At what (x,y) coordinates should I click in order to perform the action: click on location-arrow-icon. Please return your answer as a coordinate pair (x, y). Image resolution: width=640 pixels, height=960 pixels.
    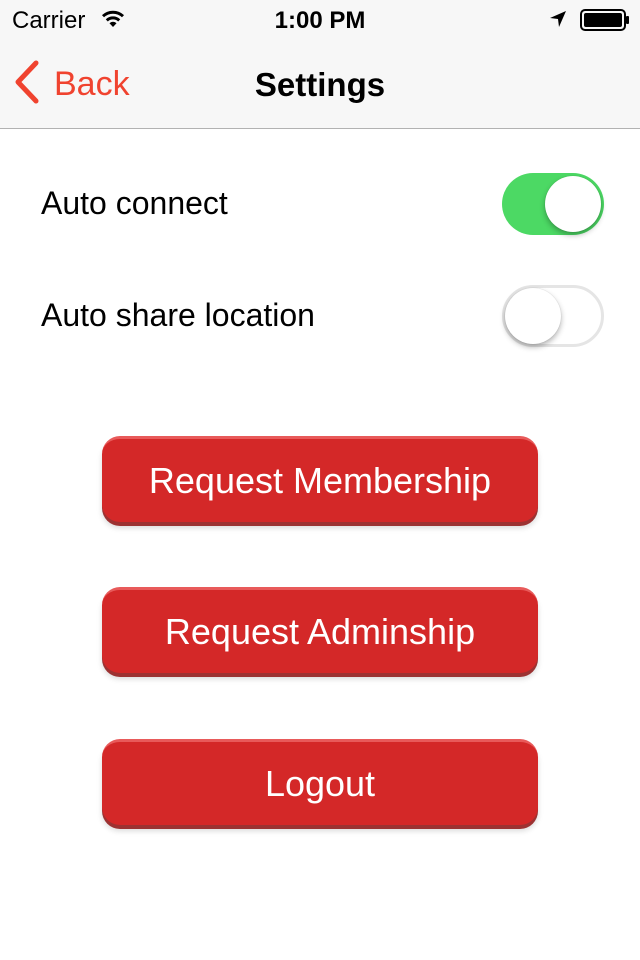
    Looking at the image, I should click on (558, 21).